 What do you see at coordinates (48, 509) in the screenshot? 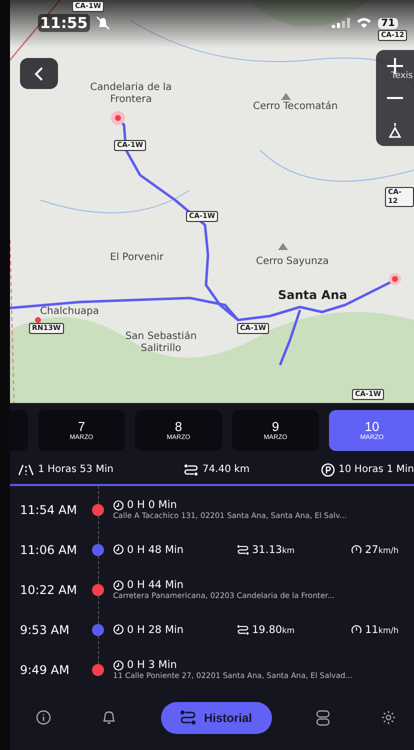
I see `entry-time: 11:54 AM` at bounding box center [48, 509].